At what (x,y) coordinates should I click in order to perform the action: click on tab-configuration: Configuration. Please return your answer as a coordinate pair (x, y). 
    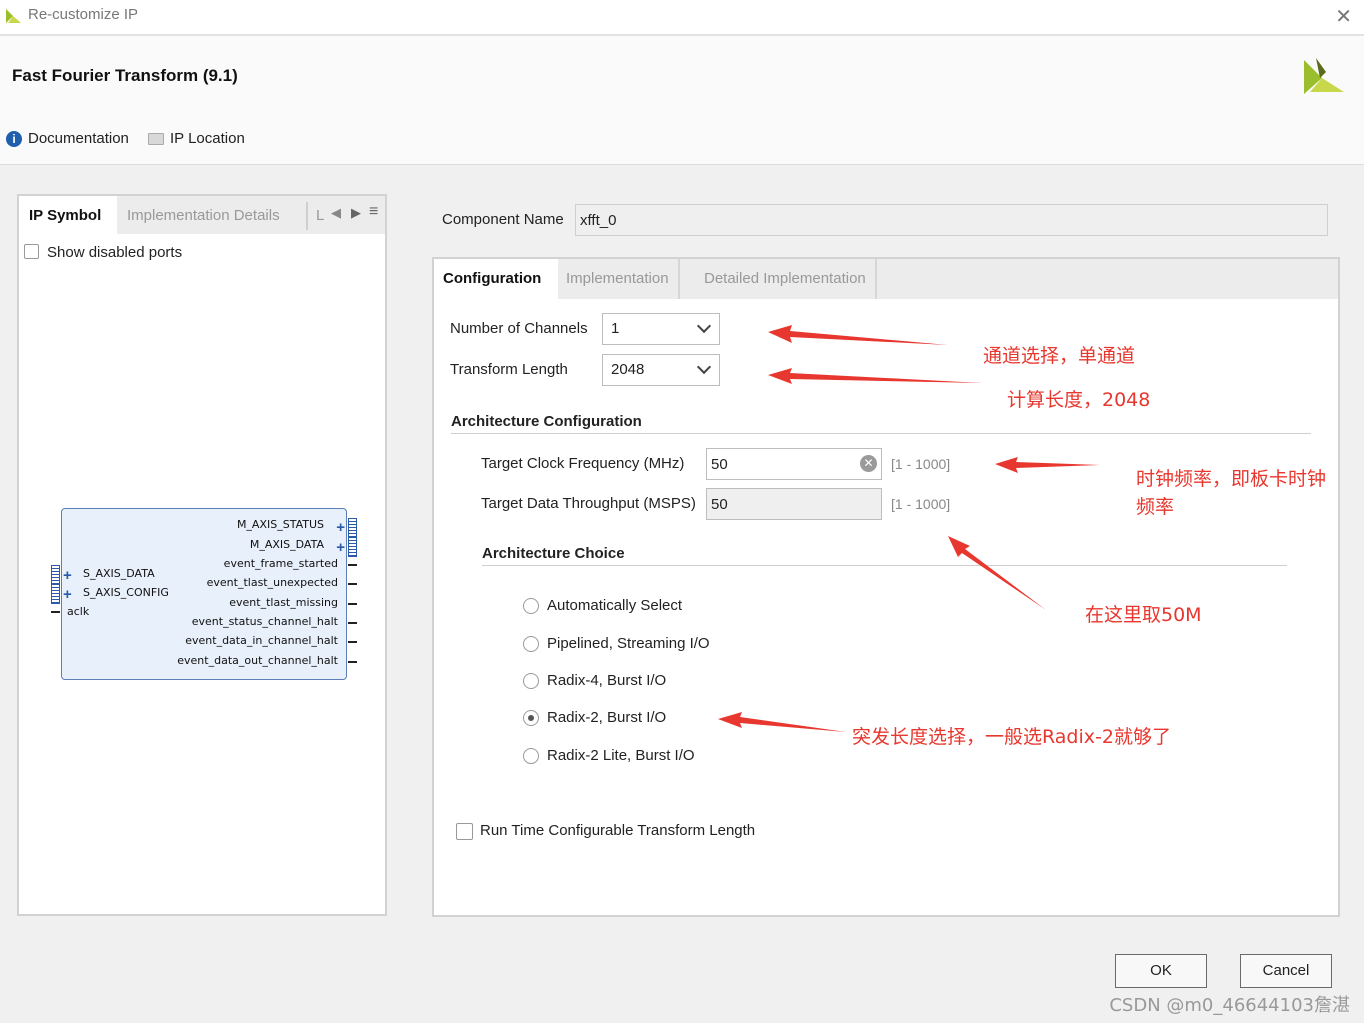
    Looking at the image, I should click on (496, 279).